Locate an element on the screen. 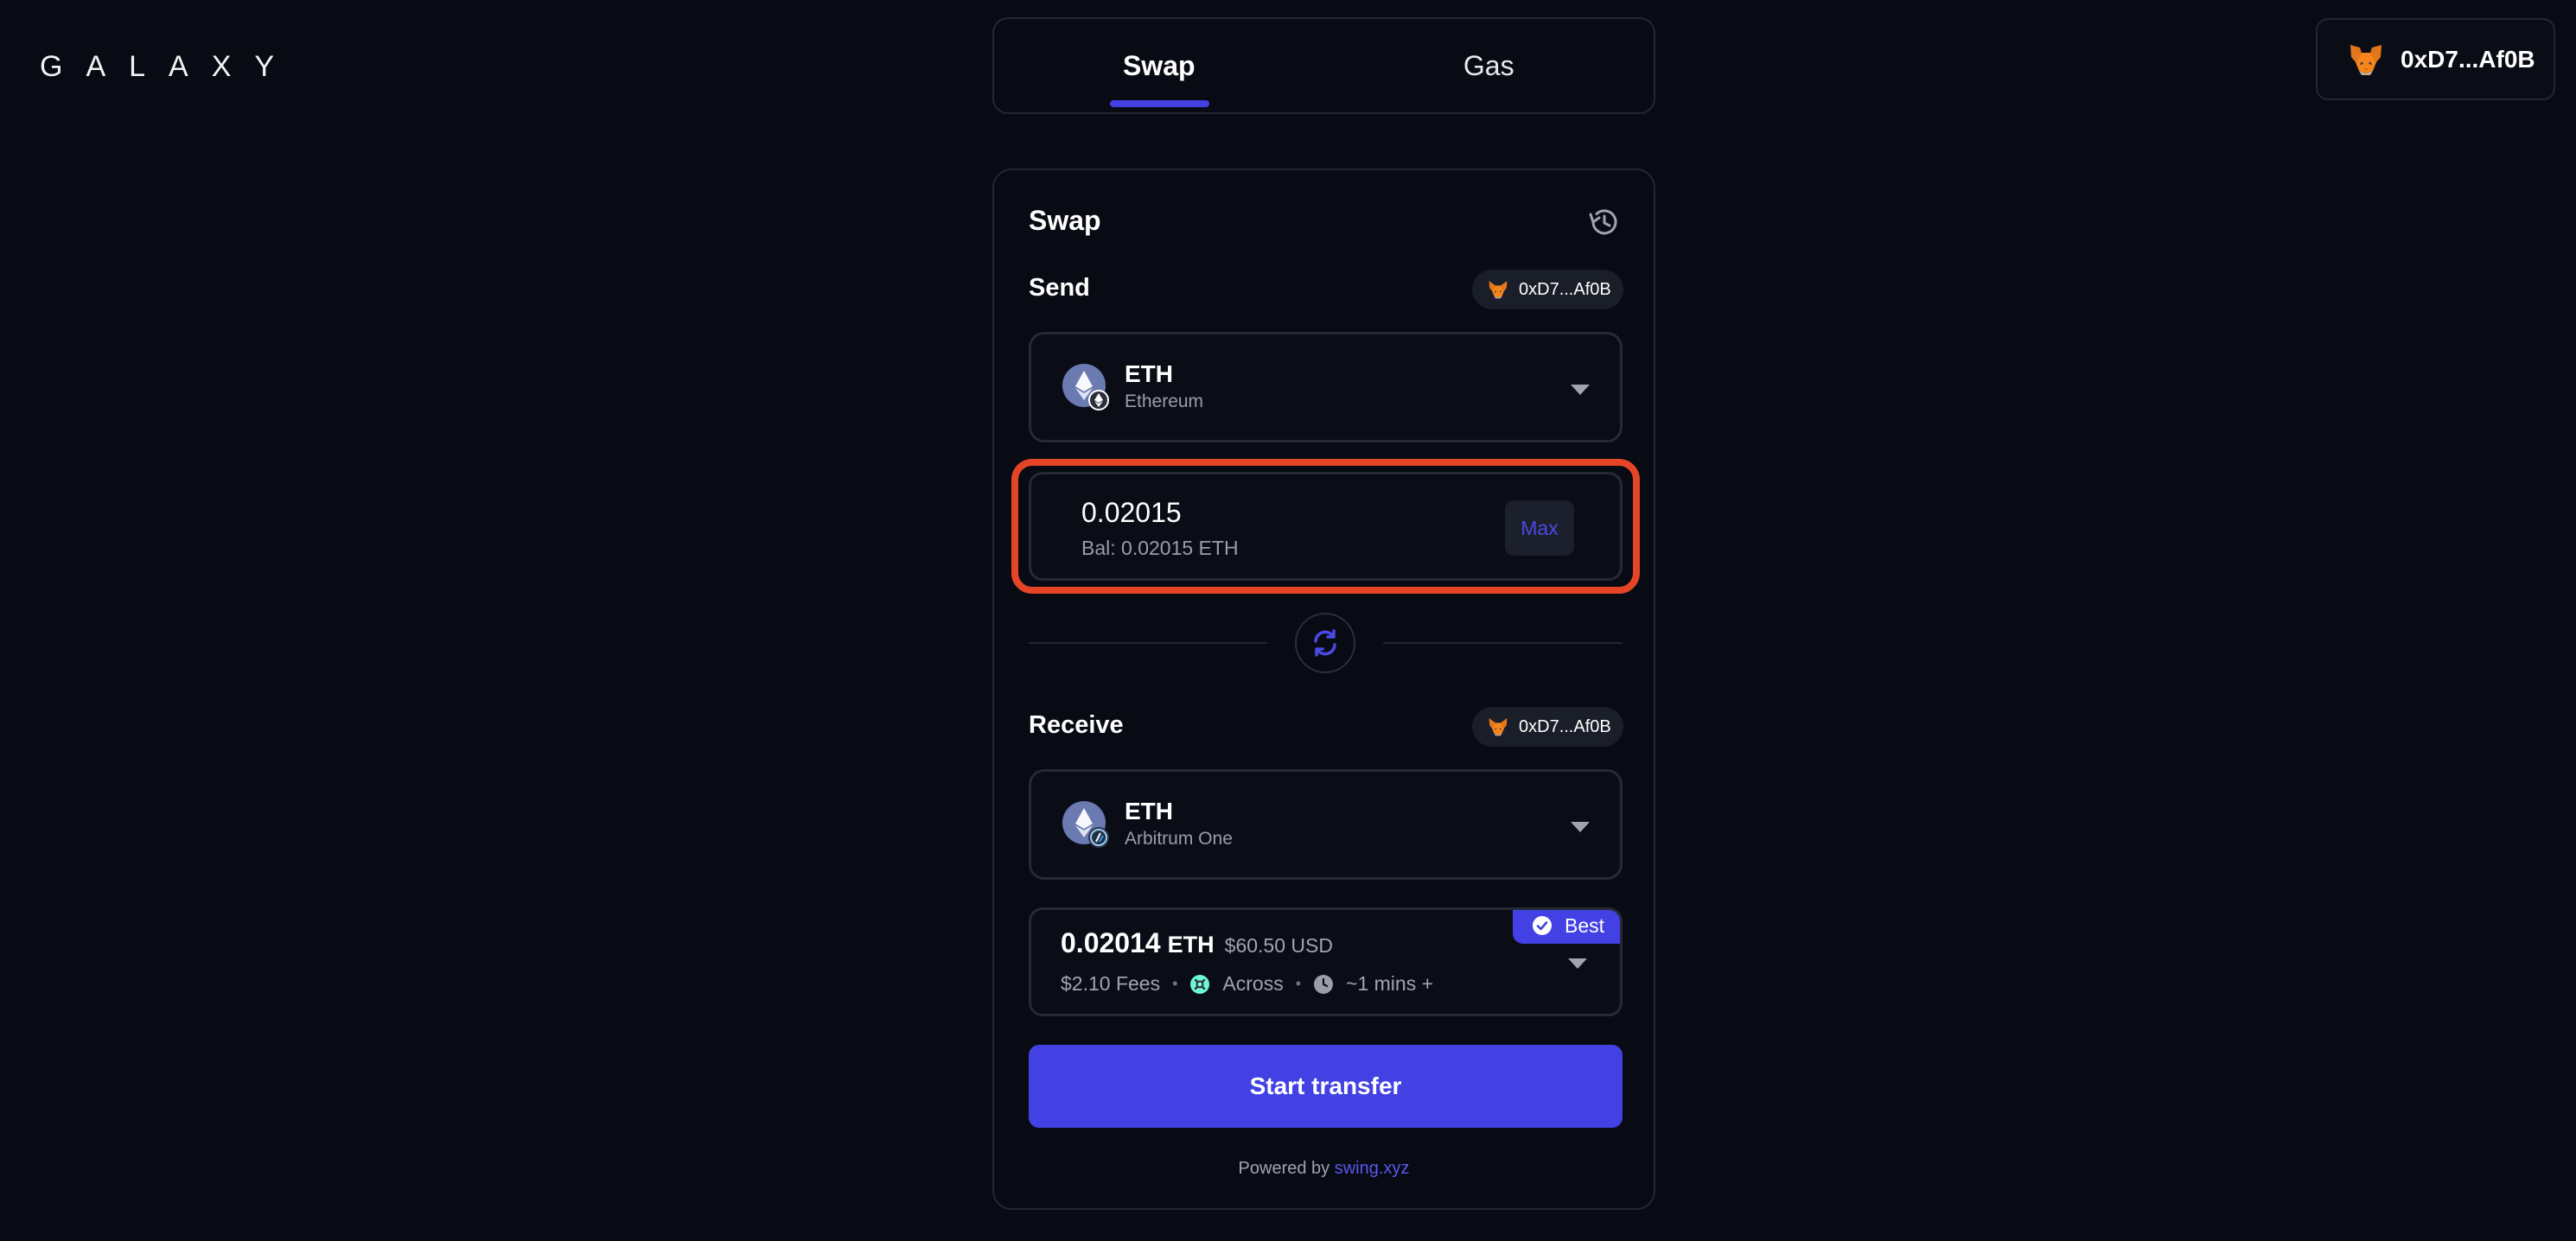 The image size is (2576, 1241). galaxy-logo: GALAXY is located at coordinates (169, 66).